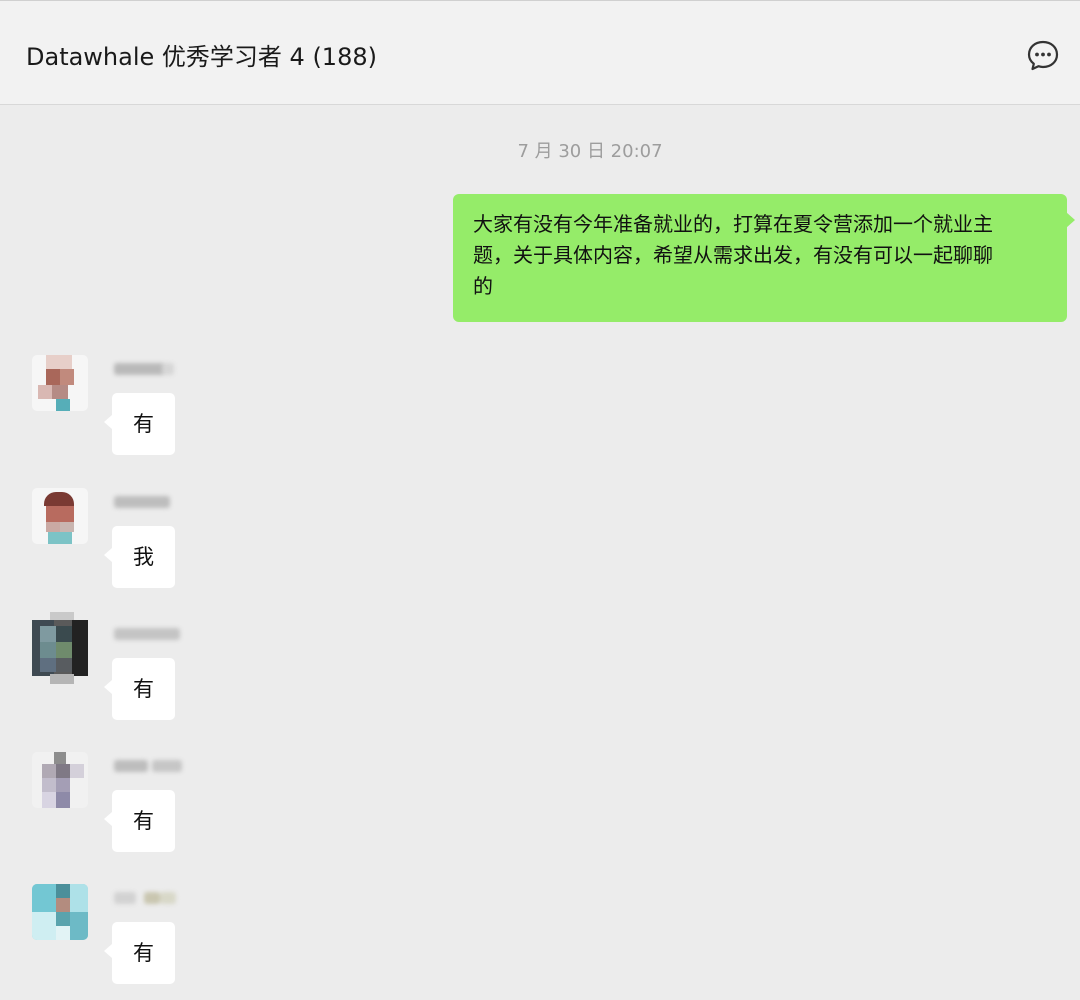 The width and height of the screenshot is (1080, 1000). I want to click on outgoing-message-line: 大家有没有今年准备就业的，打算在夏令营添加一个就业主, so click(733, 224).